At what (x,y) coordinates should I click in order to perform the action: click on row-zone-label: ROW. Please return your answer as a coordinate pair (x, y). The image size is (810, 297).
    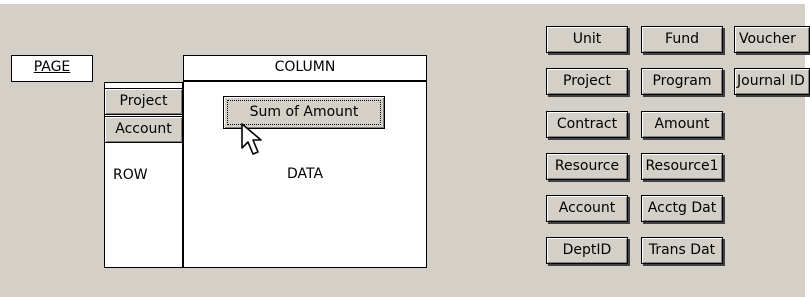
    Looking at the image, I should click on (130, 175).